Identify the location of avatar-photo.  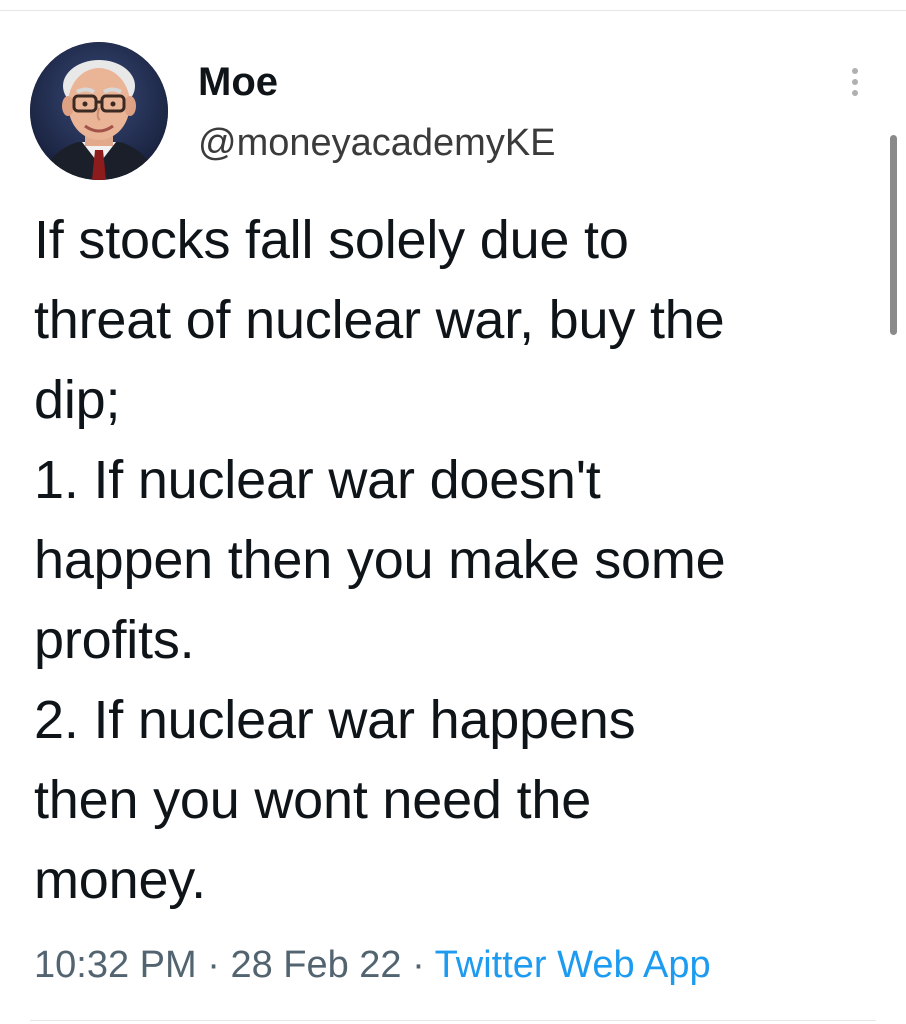
(99, 111).